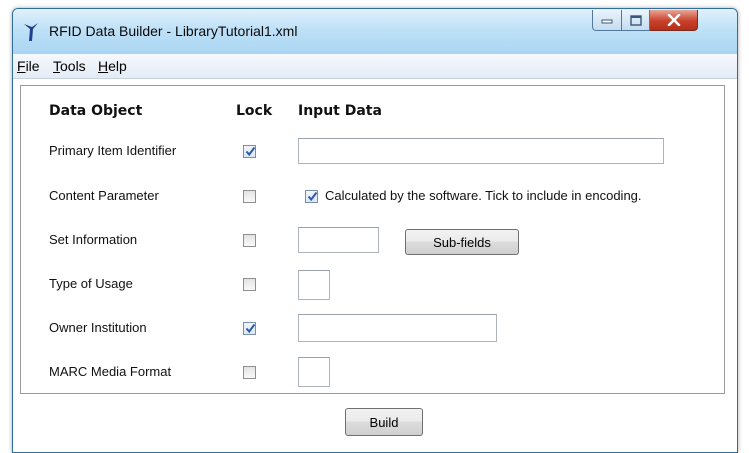  I want to click on lock-checkbox-marc-media-format, so click(249, 372).